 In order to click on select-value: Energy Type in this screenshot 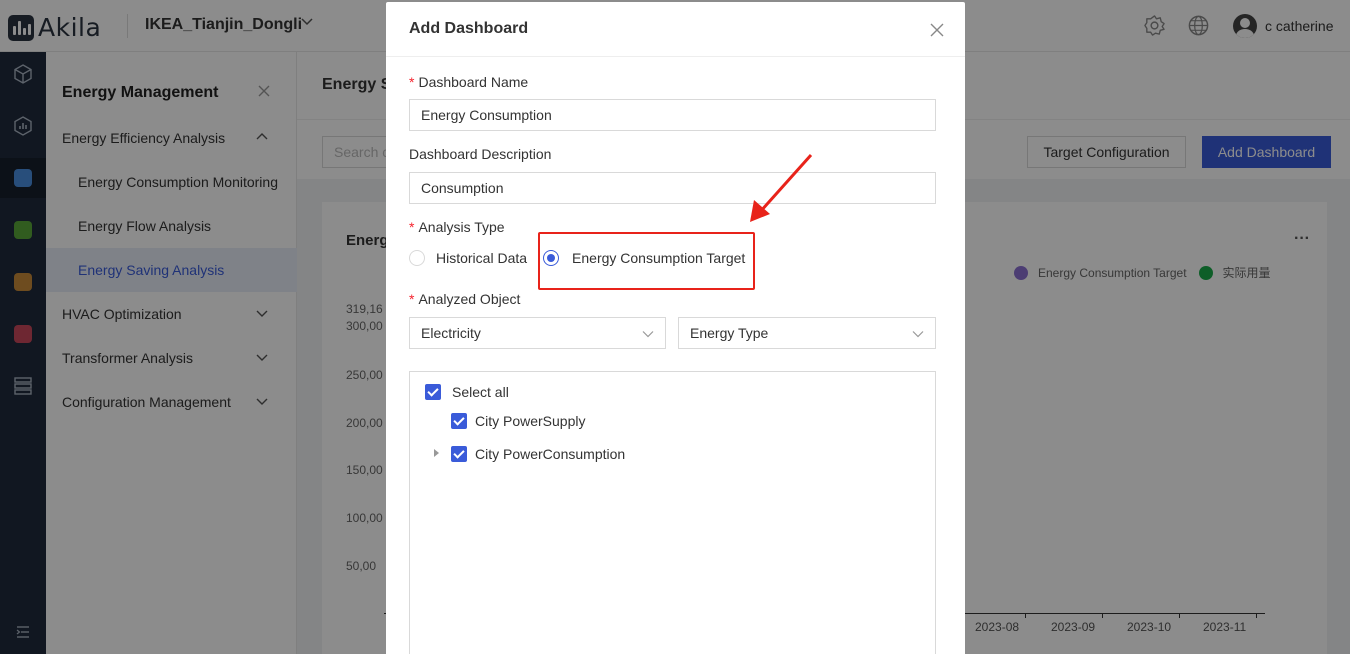, I will do `click(729, 333)`.